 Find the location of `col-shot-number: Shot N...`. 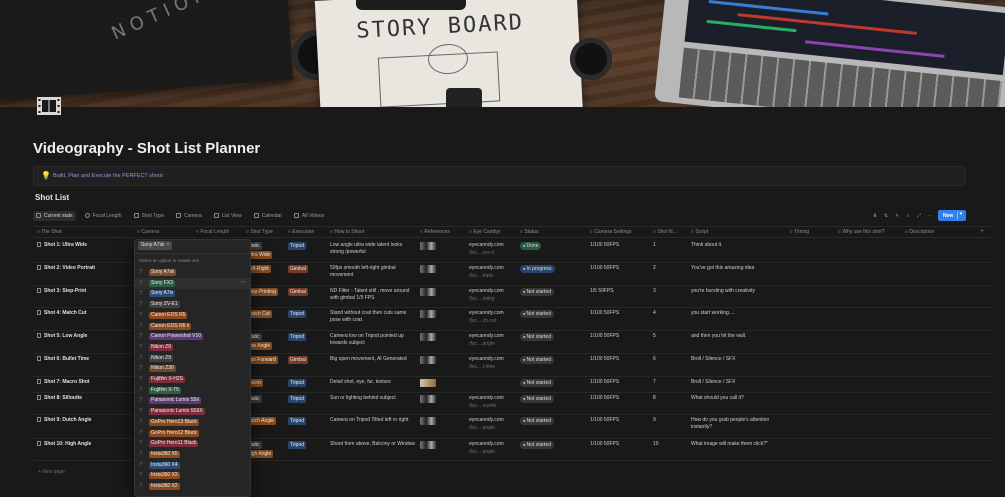

col-shot-number: Shot N... is located at coordinates (664, 232).